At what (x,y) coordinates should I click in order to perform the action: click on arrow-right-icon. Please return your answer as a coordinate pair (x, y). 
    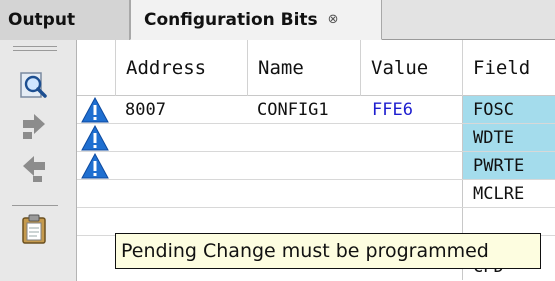
    Looking at the image, I should click on (34, 127).